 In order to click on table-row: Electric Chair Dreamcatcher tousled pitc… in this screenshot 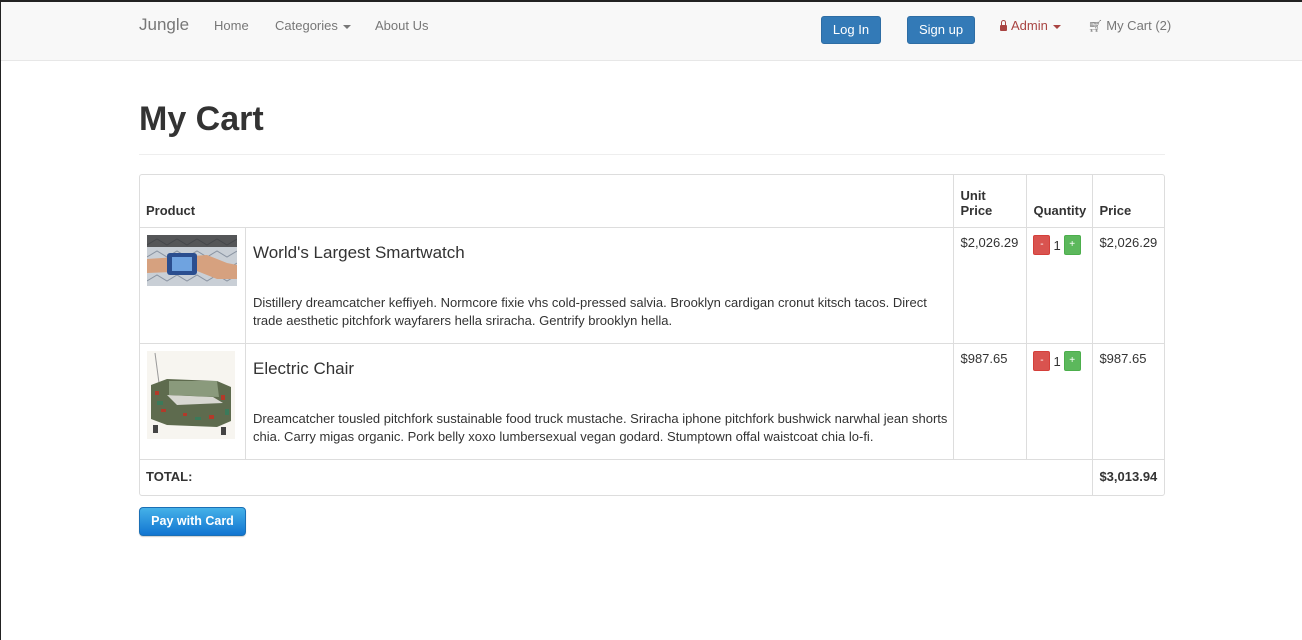, I will do `click(652, 401)`.